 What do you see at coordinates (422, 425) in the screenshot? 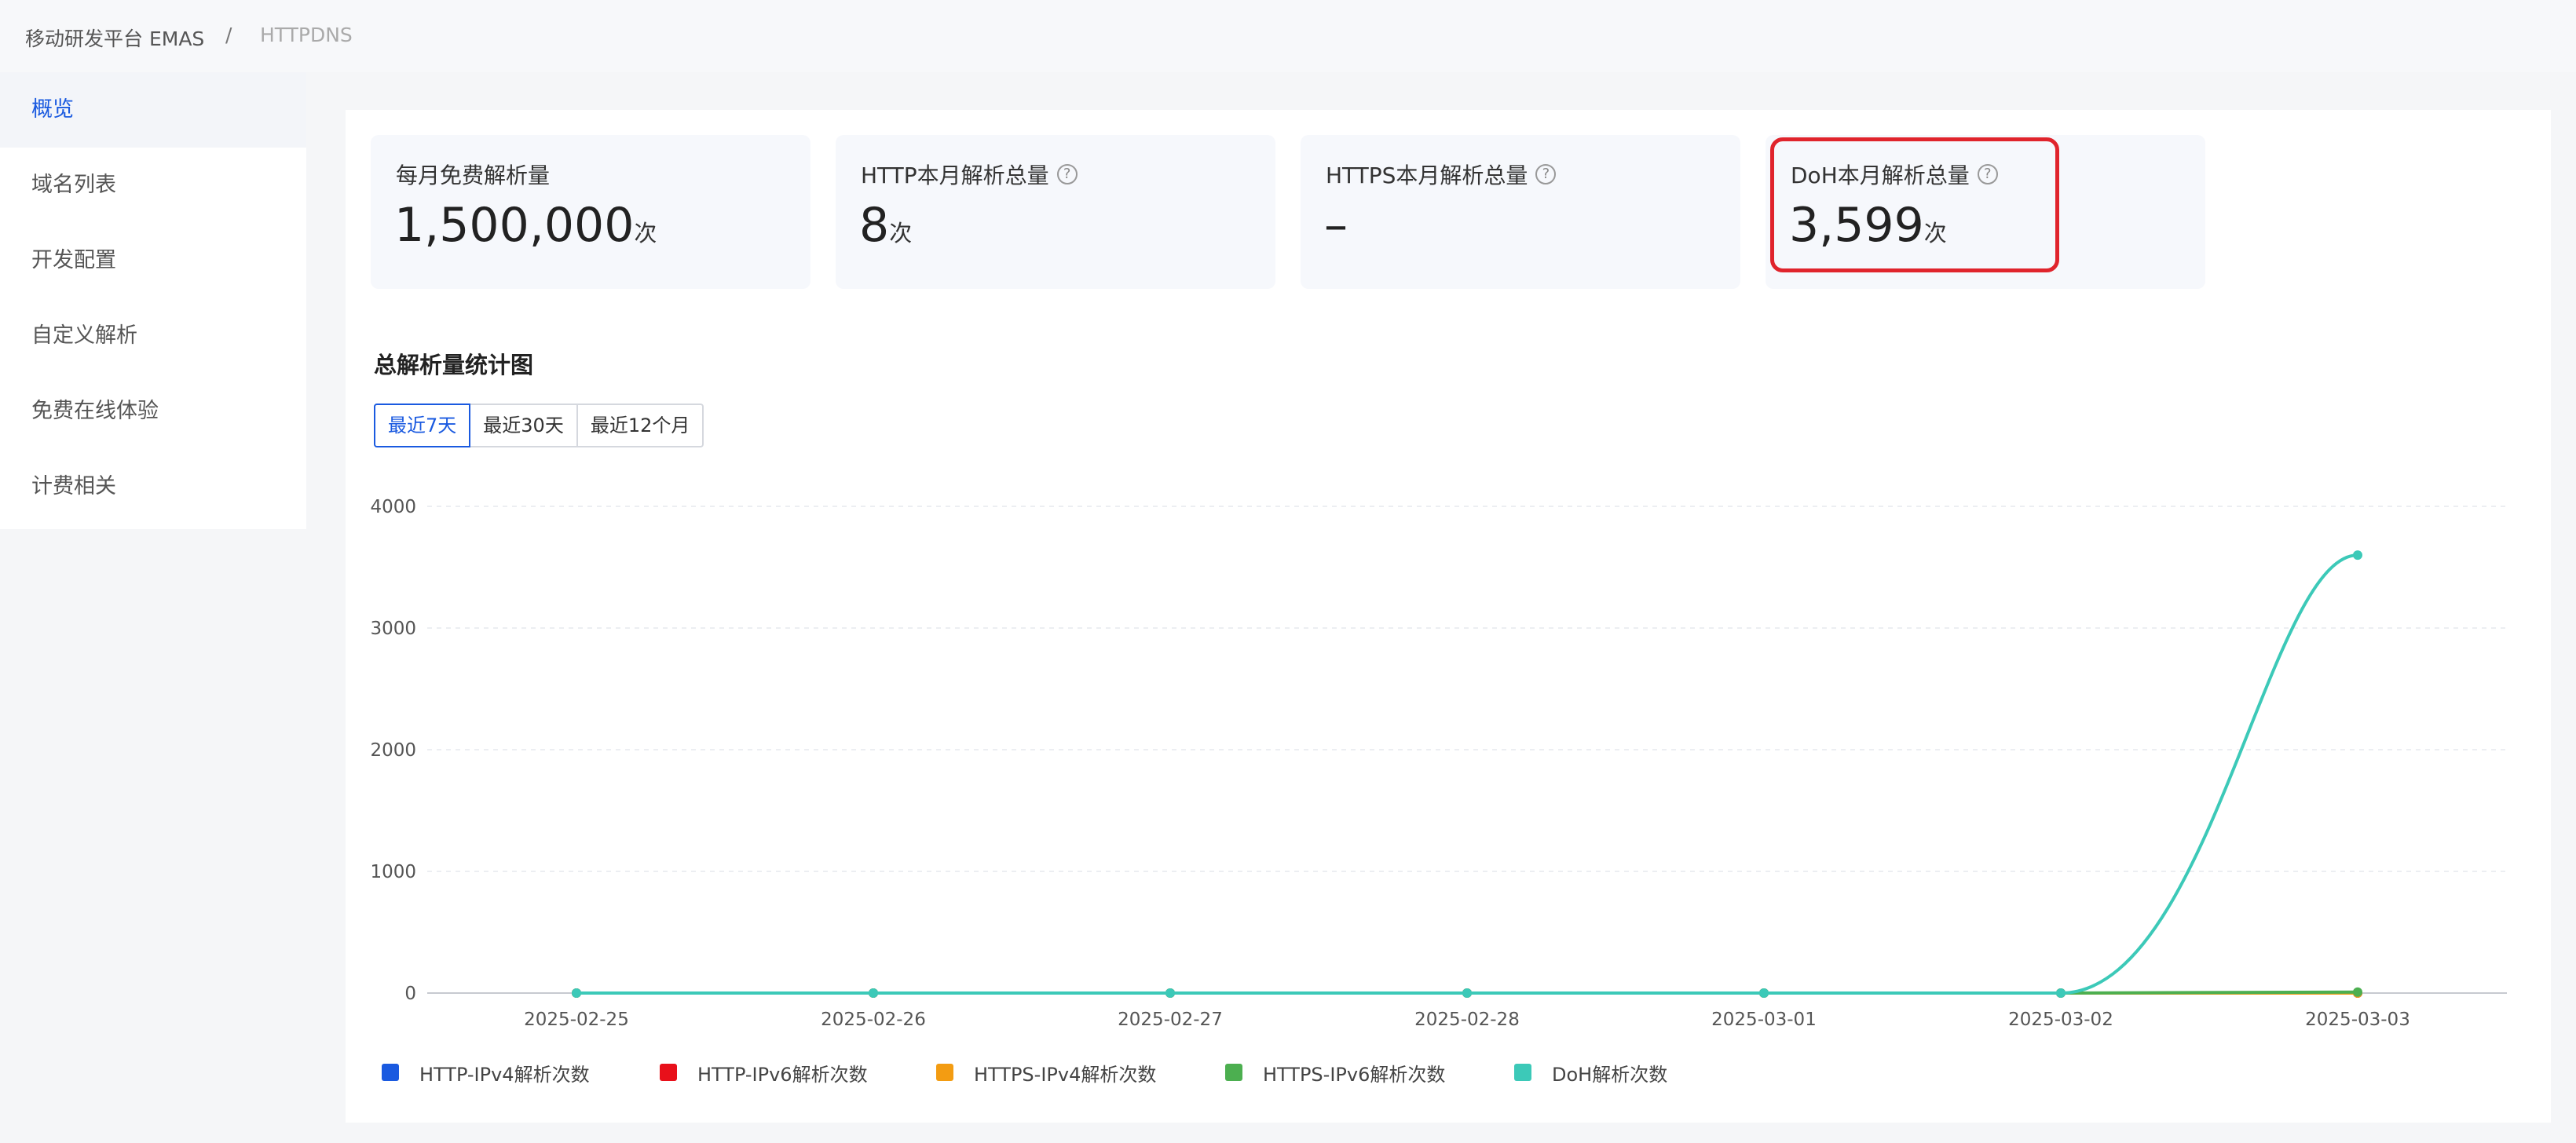
I see `range-7-days-button: 最近7天` at bounding box center [422, 425].